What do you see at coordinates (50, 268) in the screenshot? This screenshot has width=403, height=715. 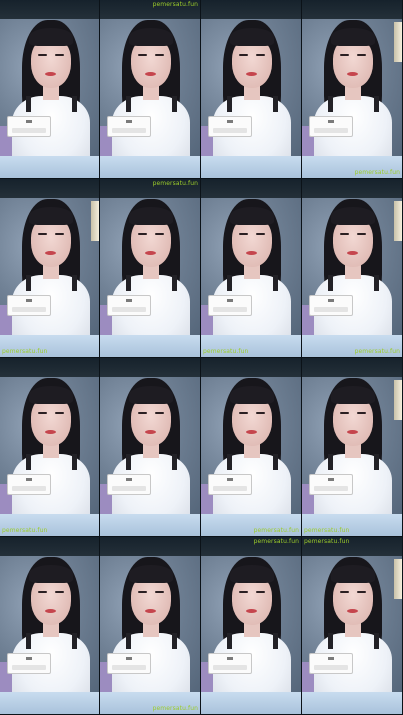 I see `video-frame-5: pemersatu.fun` at bounding box center [50, 268].